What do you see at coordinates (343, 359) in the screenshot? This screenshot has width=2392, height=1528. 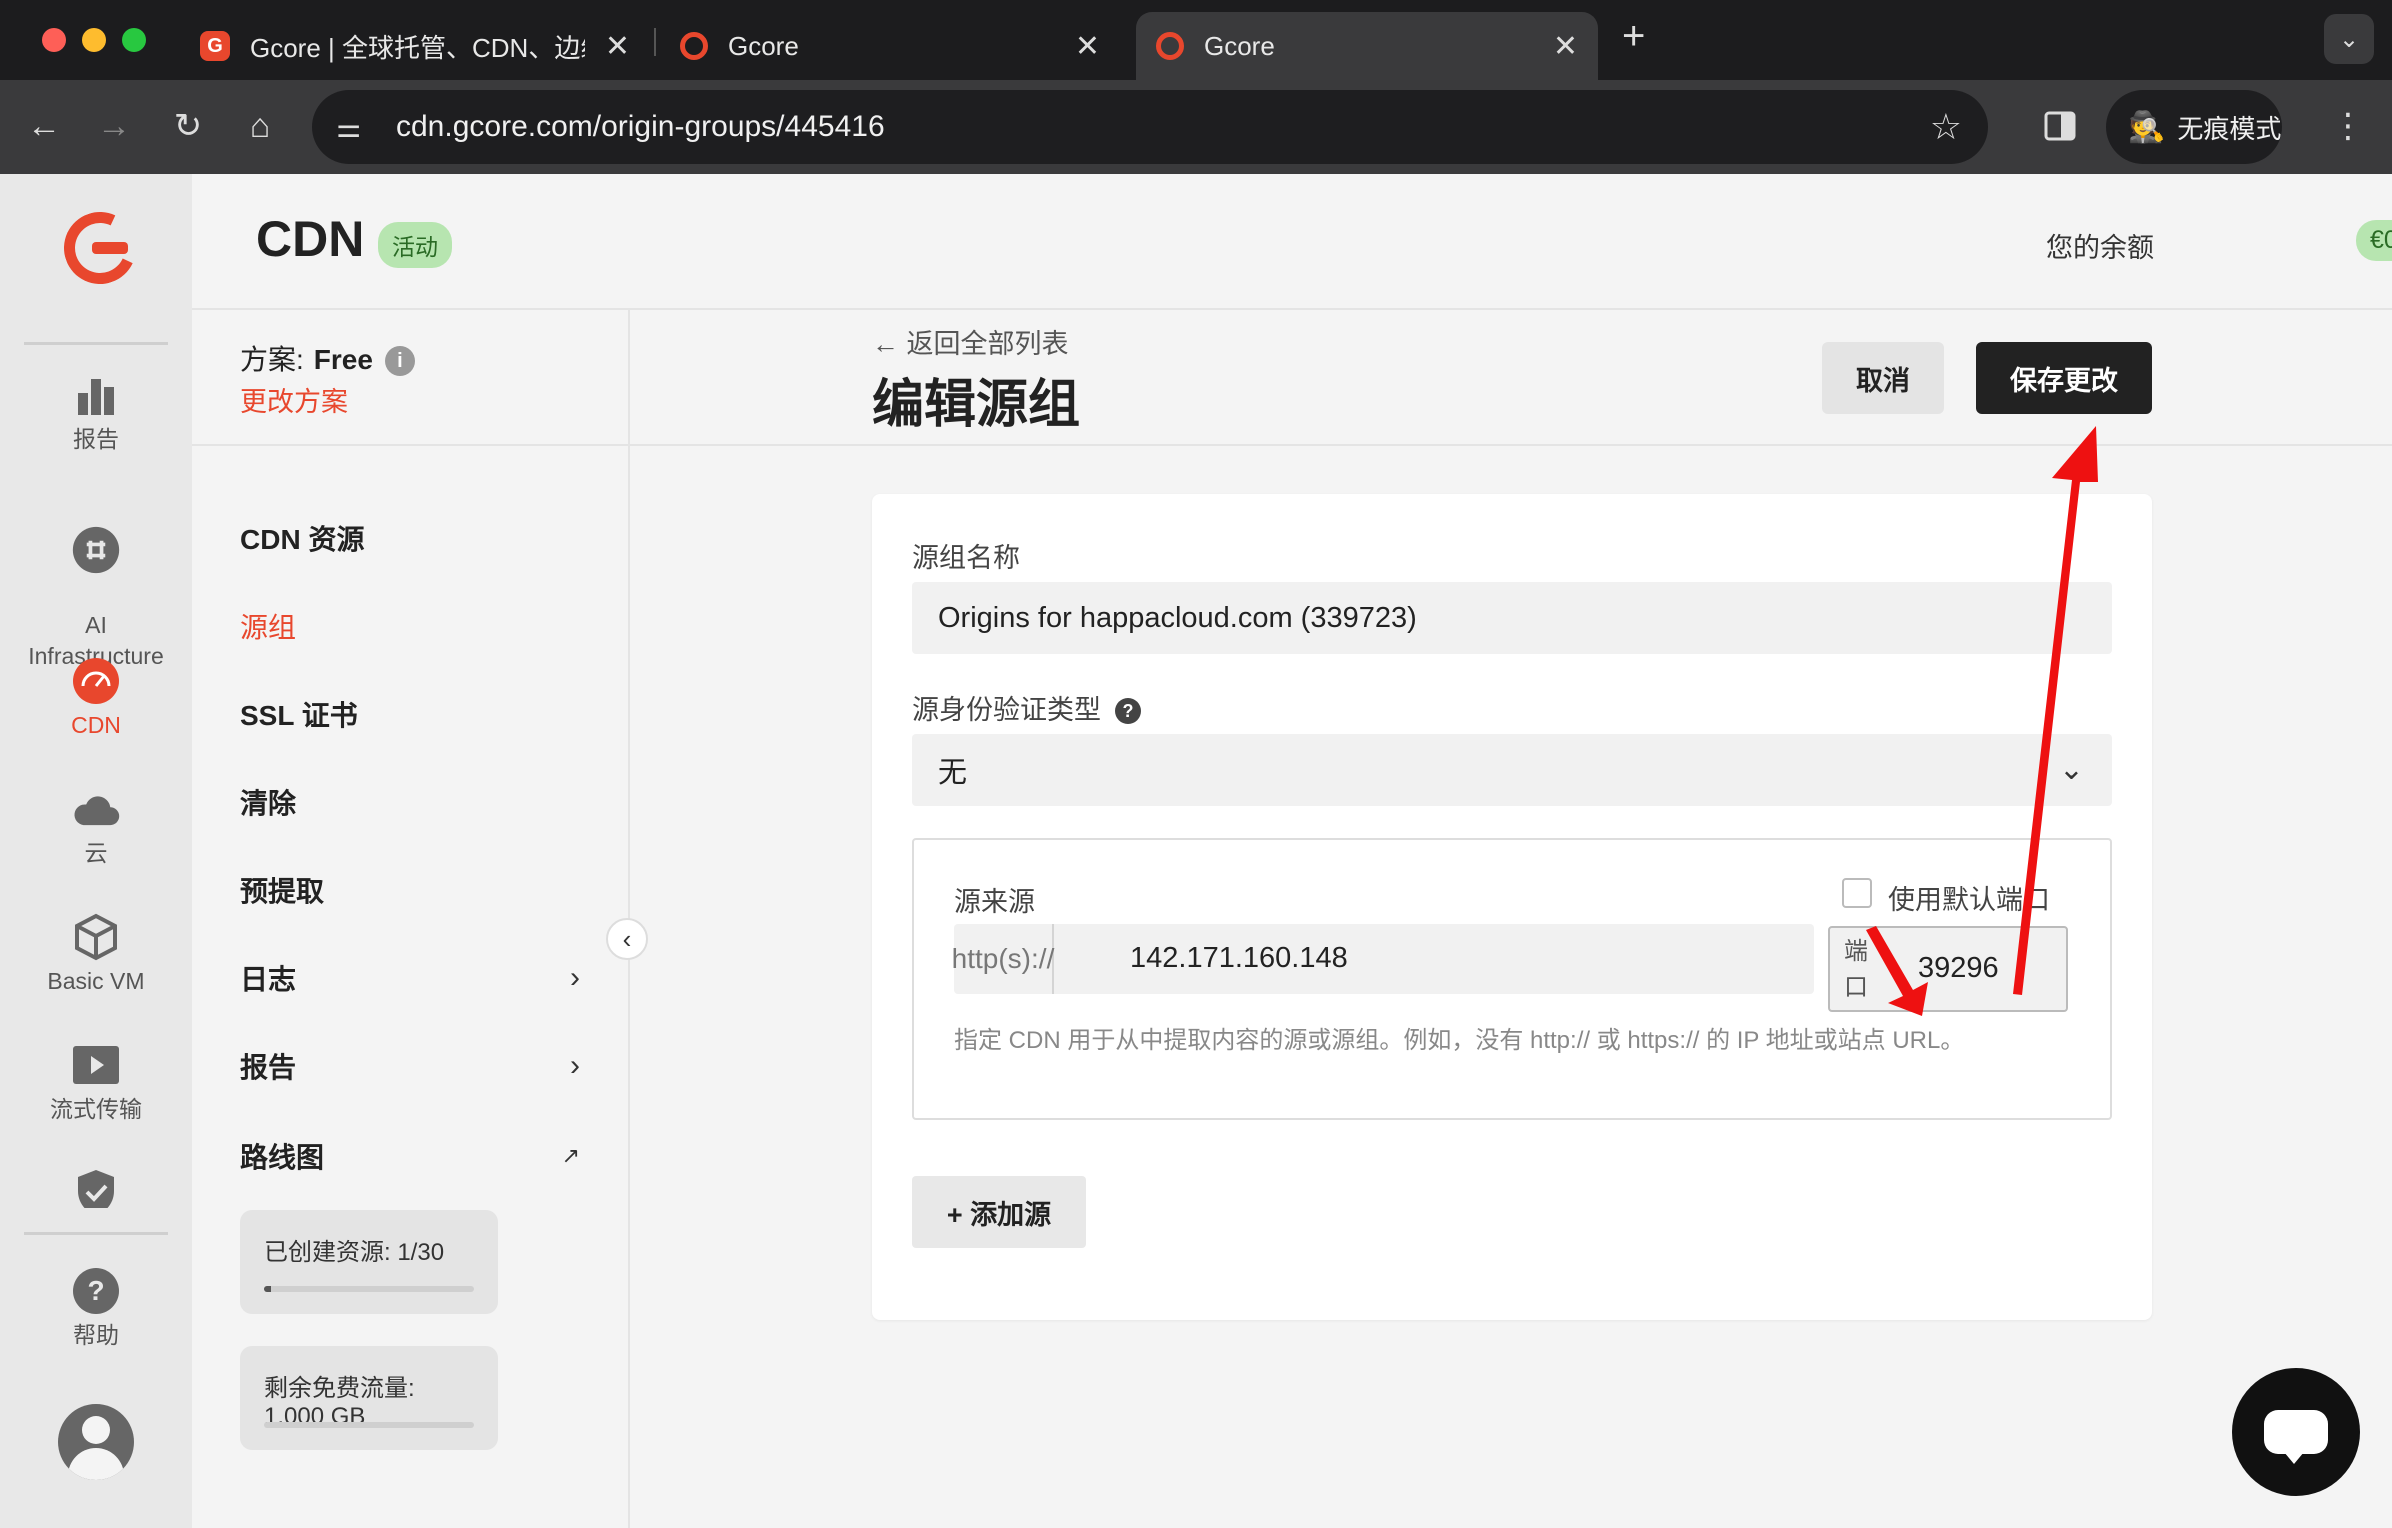 I see `plan-value: Free` at bounding box center [343, 359].